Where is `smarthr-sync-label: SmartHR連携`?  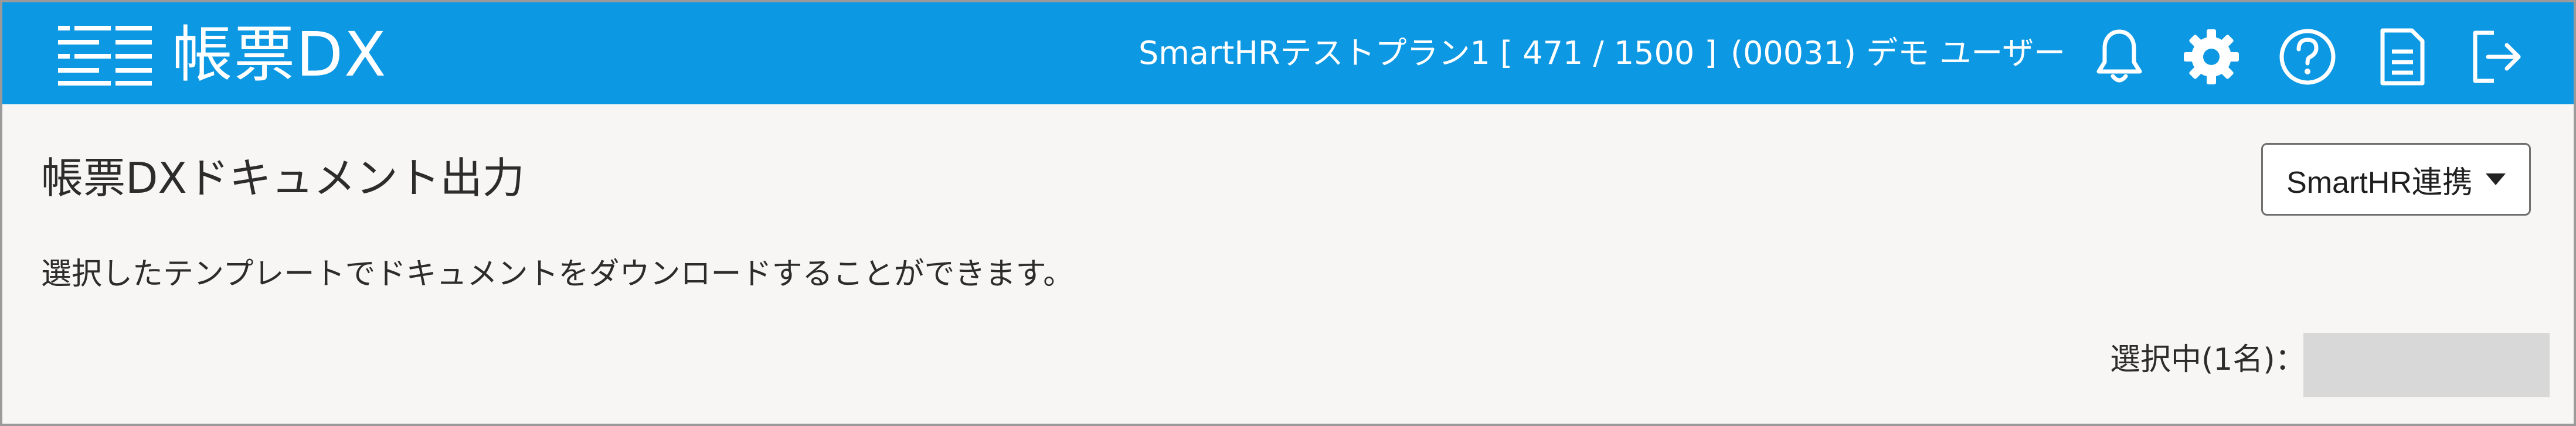 smarthr-sync-label: SmartHR連携 is located at coordinates (2379, 183).